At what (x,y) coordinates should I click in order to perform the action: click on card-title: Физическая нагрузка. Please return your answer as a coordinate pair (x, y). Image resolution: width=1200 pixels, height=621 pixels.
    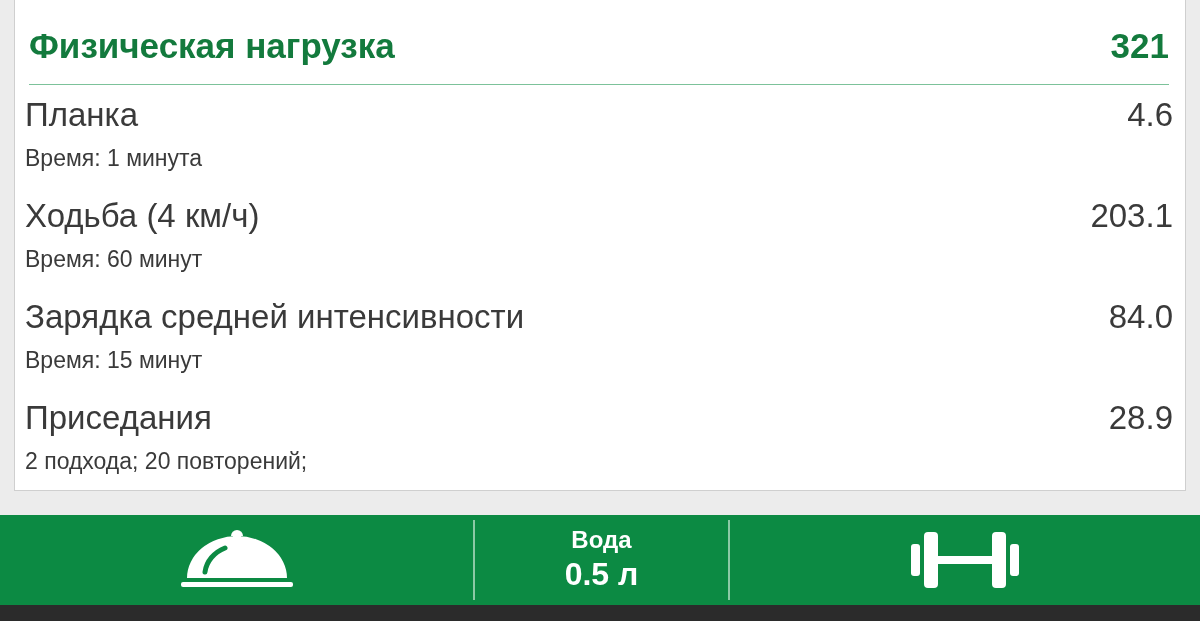
    Looking at the image, I should click on (212, 45).